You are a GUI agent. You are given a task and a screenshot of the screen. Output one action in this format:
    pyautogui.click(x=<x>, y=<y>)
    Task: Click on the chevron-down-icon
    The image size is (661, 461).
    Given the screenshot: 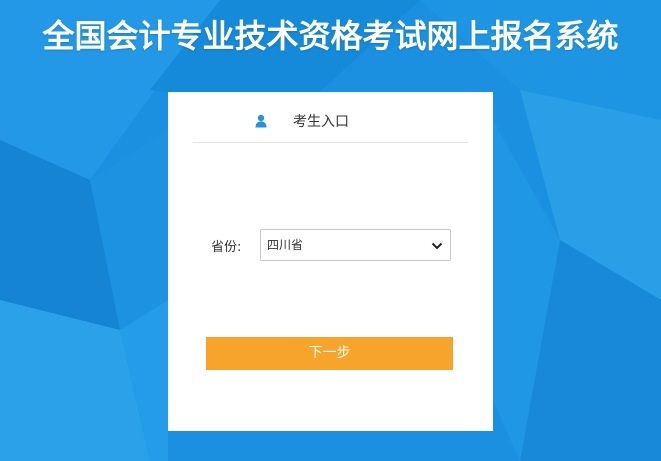 What is the action you would take?
    pyautogui.click(x=437, y=246)
    